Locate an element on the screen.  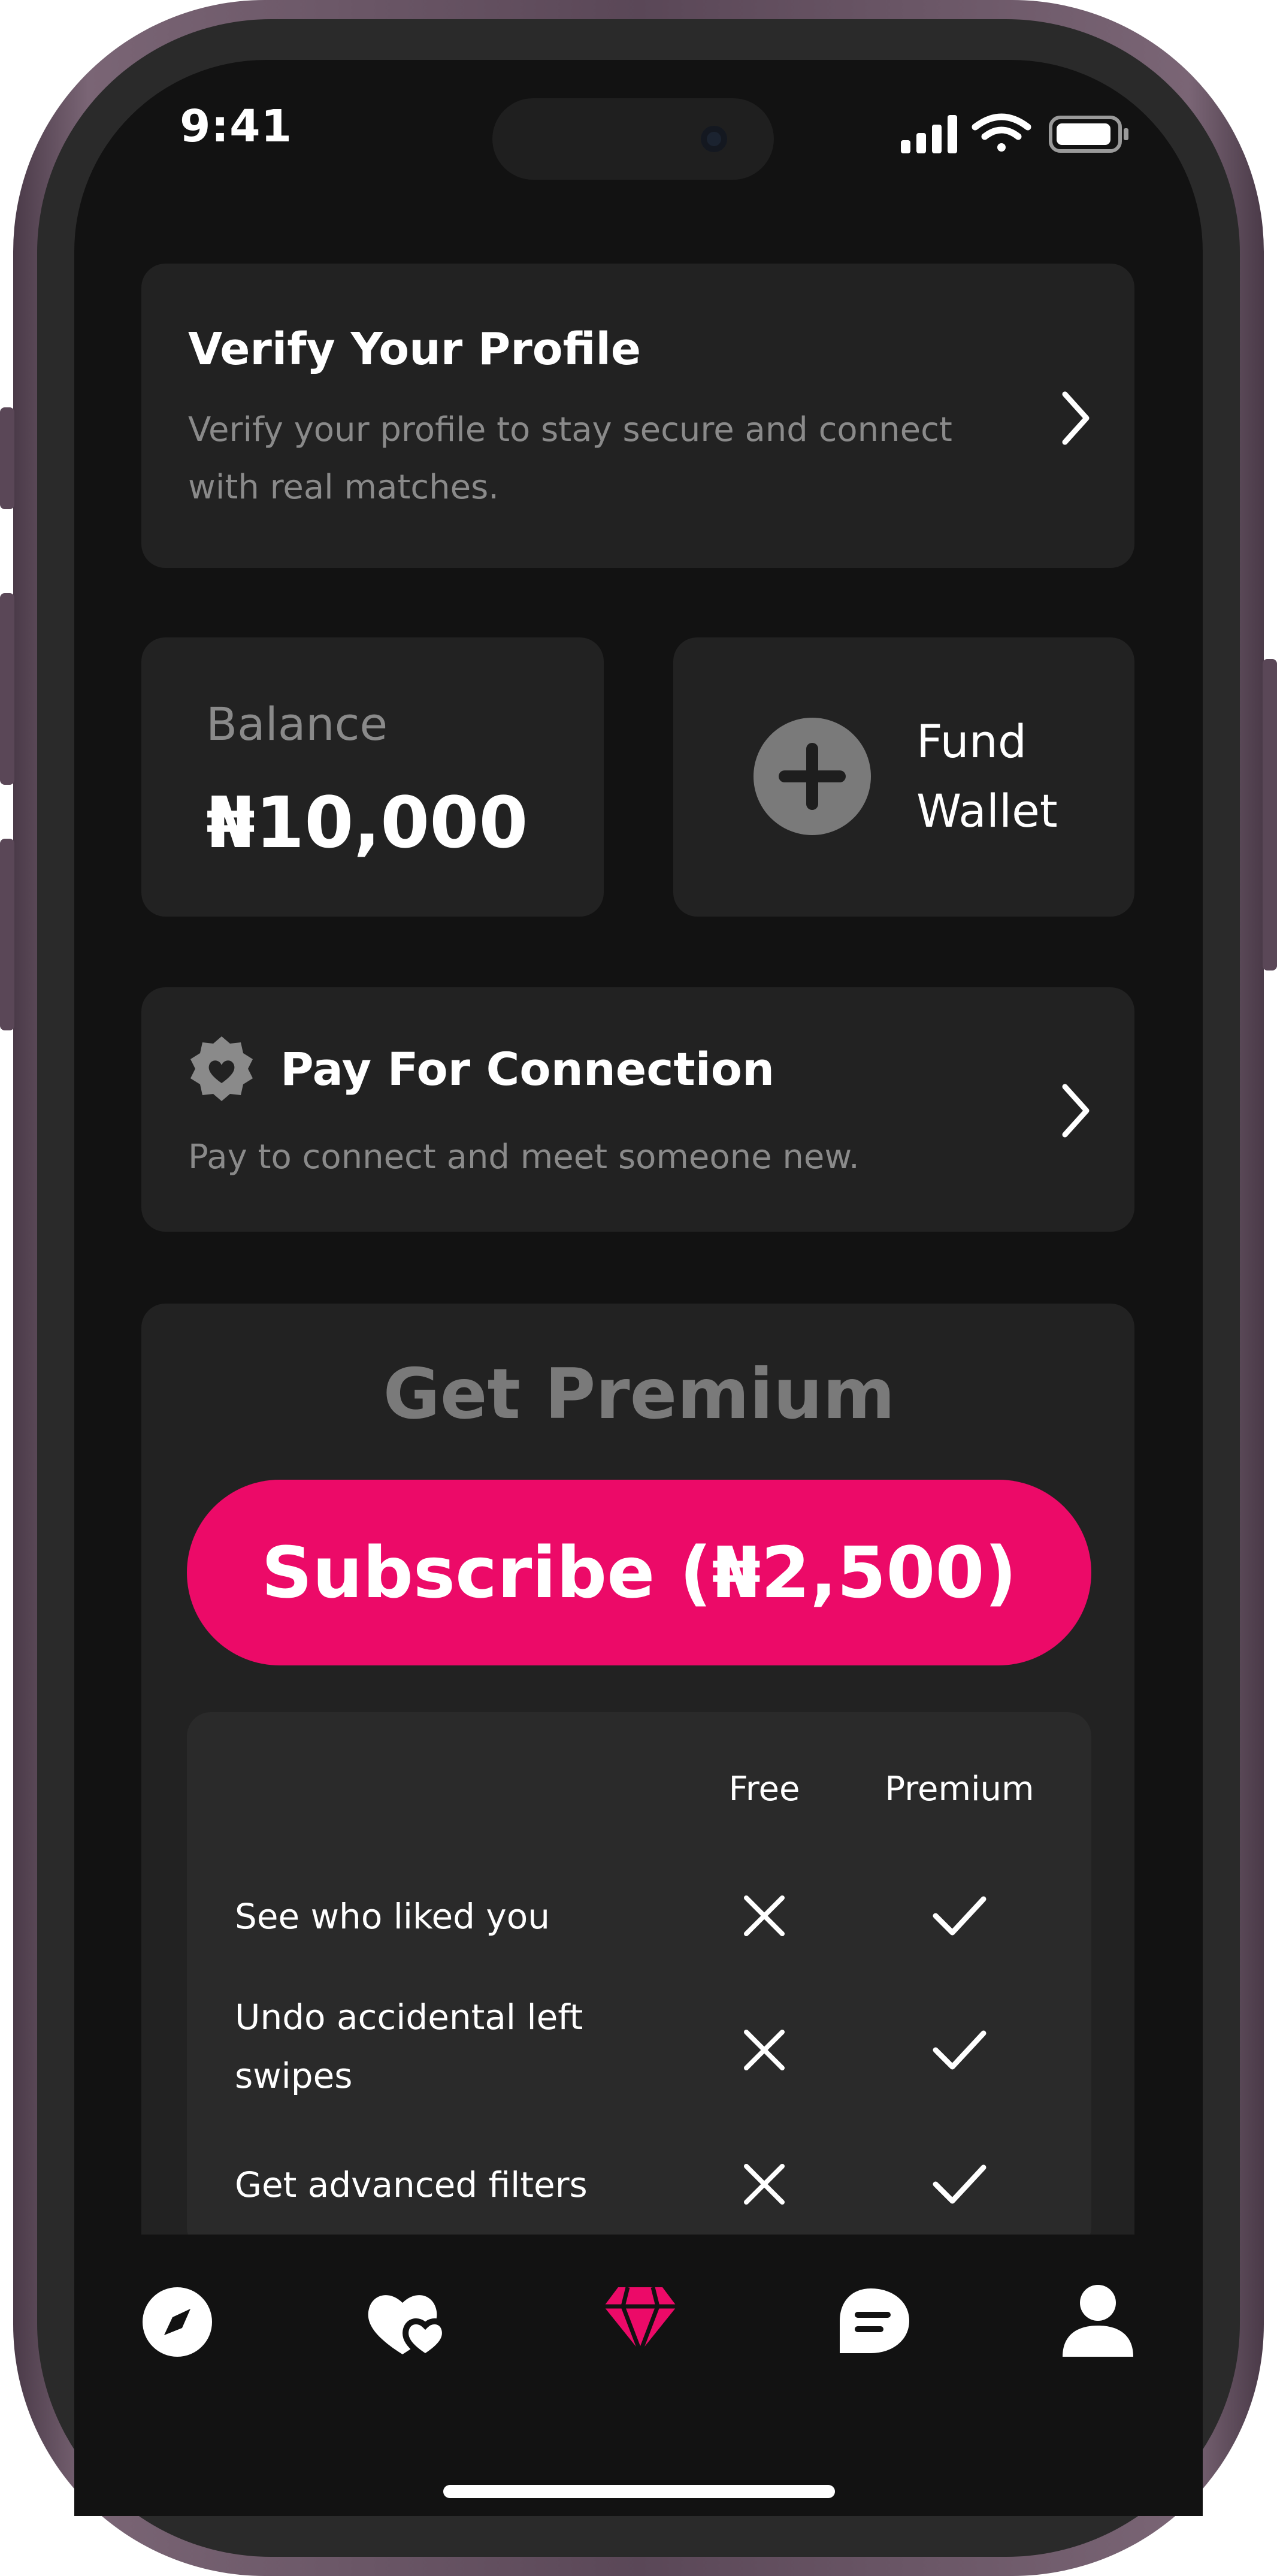
feature-label: Undo accidental left swipes is located at coordinates (420, 2046).